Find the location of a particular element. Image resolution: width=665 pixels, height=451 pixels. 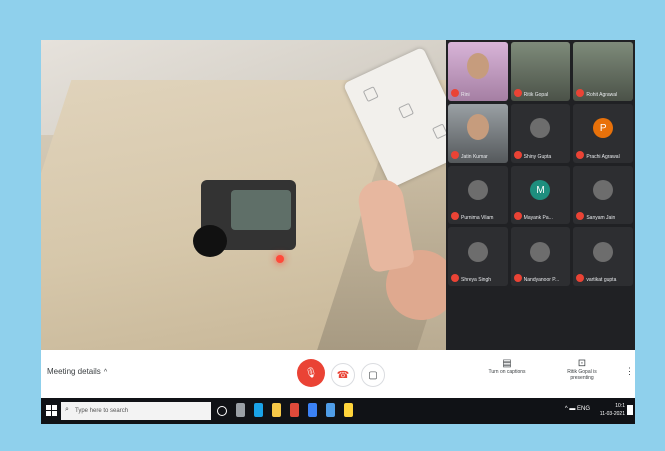

participant-name: Rini is located at coordinates (465, 94).